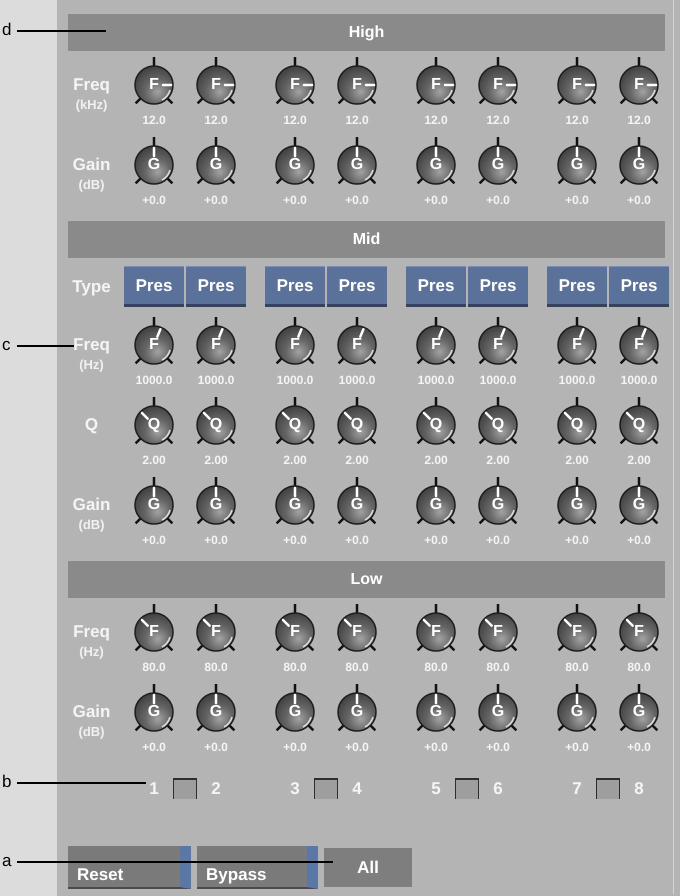  Describe the element at coordinates (357, 788) in the screenshot. I see `channel-number: 4` at that location.